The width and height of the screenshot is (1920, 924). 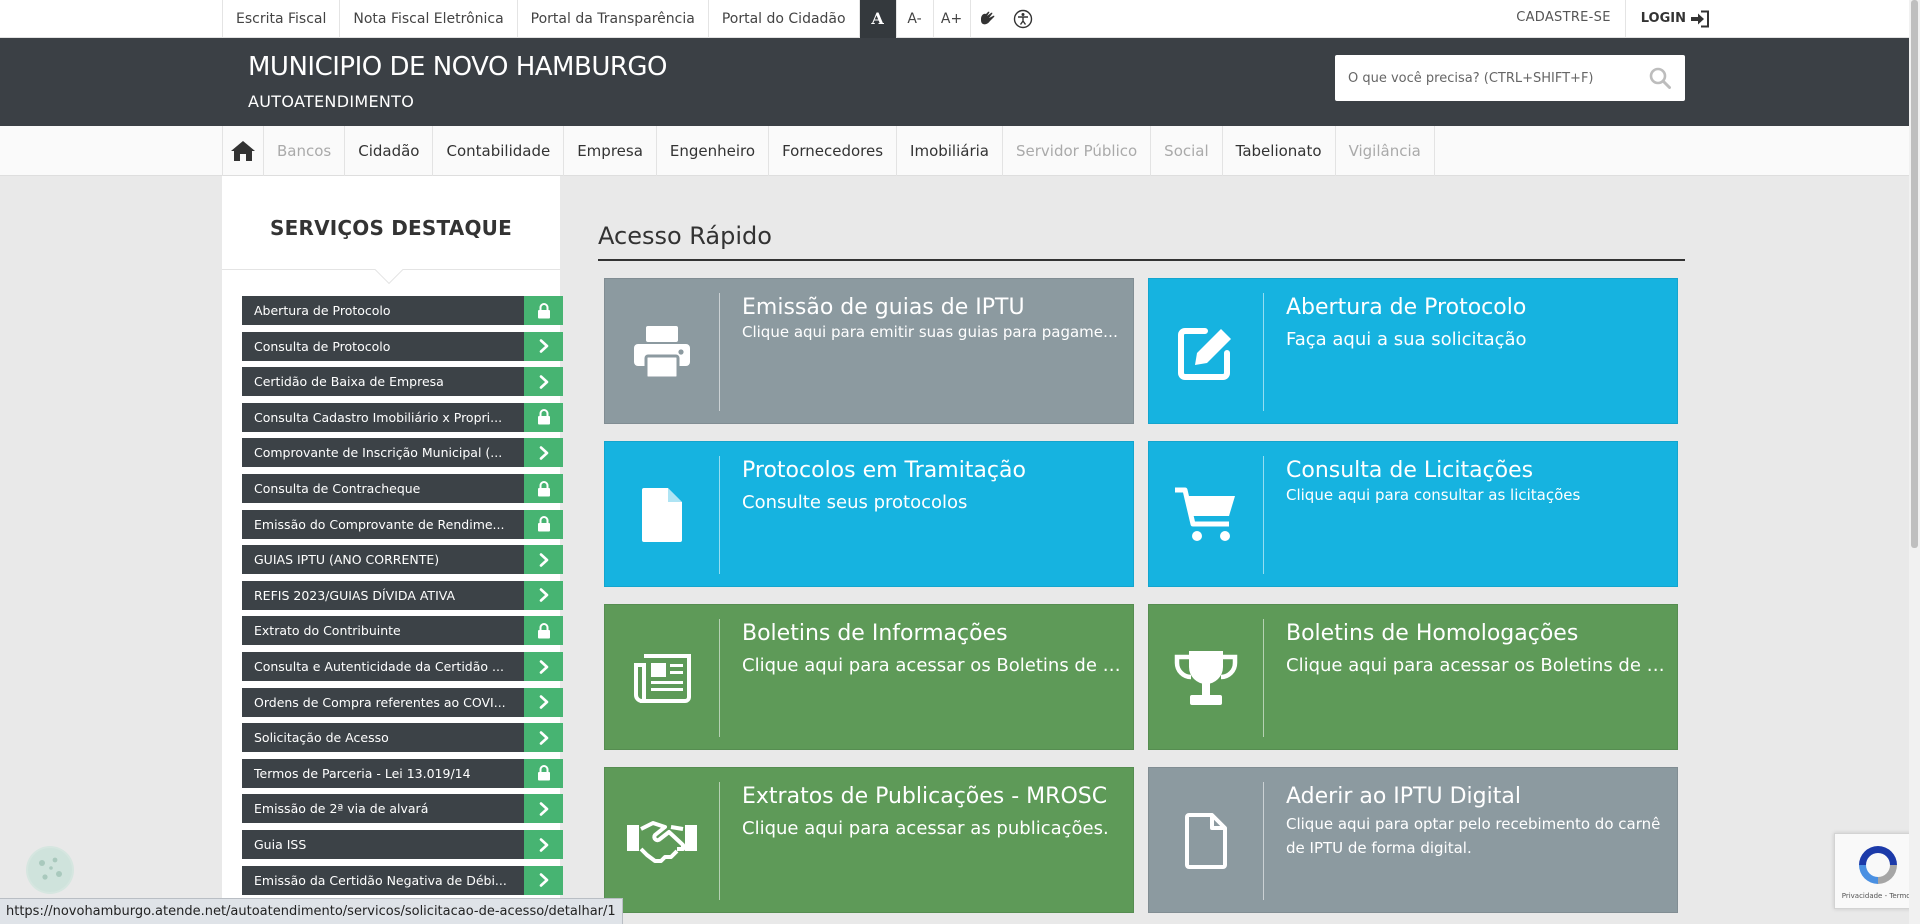 What do you see at coordinates (1385, 151) in the screenshot?
I see `nav-vigilancia: Vigilância` at bounding box center [1385, 151].